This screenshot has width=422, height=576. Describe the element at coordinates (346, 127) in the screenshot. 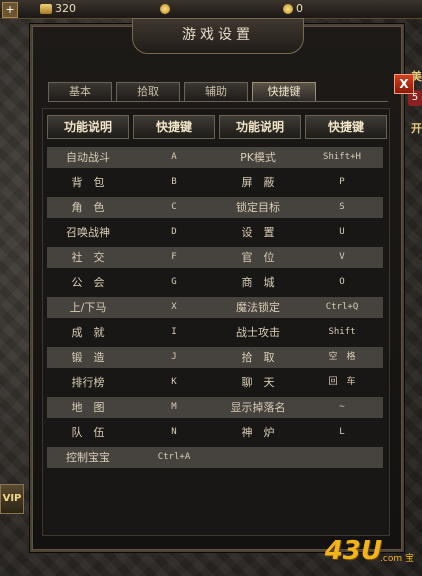

I see `header-key-2: 快捷键` at that location.